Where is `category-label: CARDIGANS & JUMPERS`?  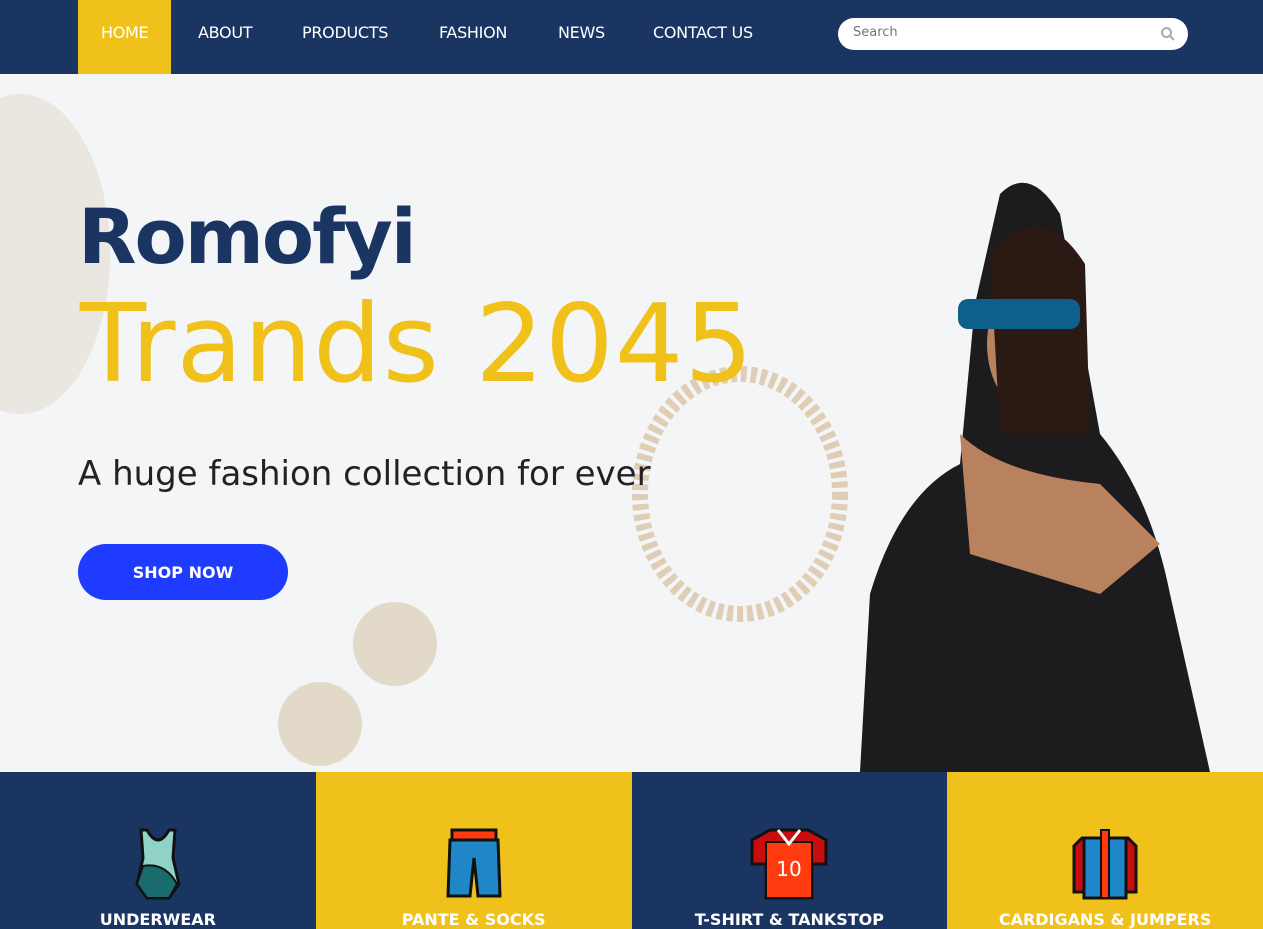
category-label: CARDIGANS & JUMPERS is located at coordinates (1105, 919).